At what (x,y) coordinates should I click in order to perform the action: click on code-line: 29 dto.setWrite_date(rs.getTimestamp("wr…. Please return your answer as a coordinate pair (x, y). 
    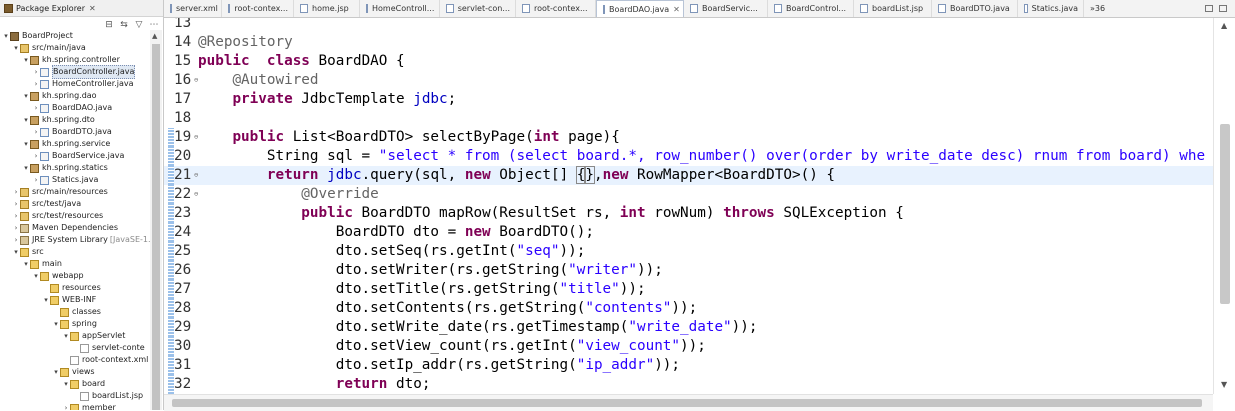
    Looking at the image, I should click on (688, 327).